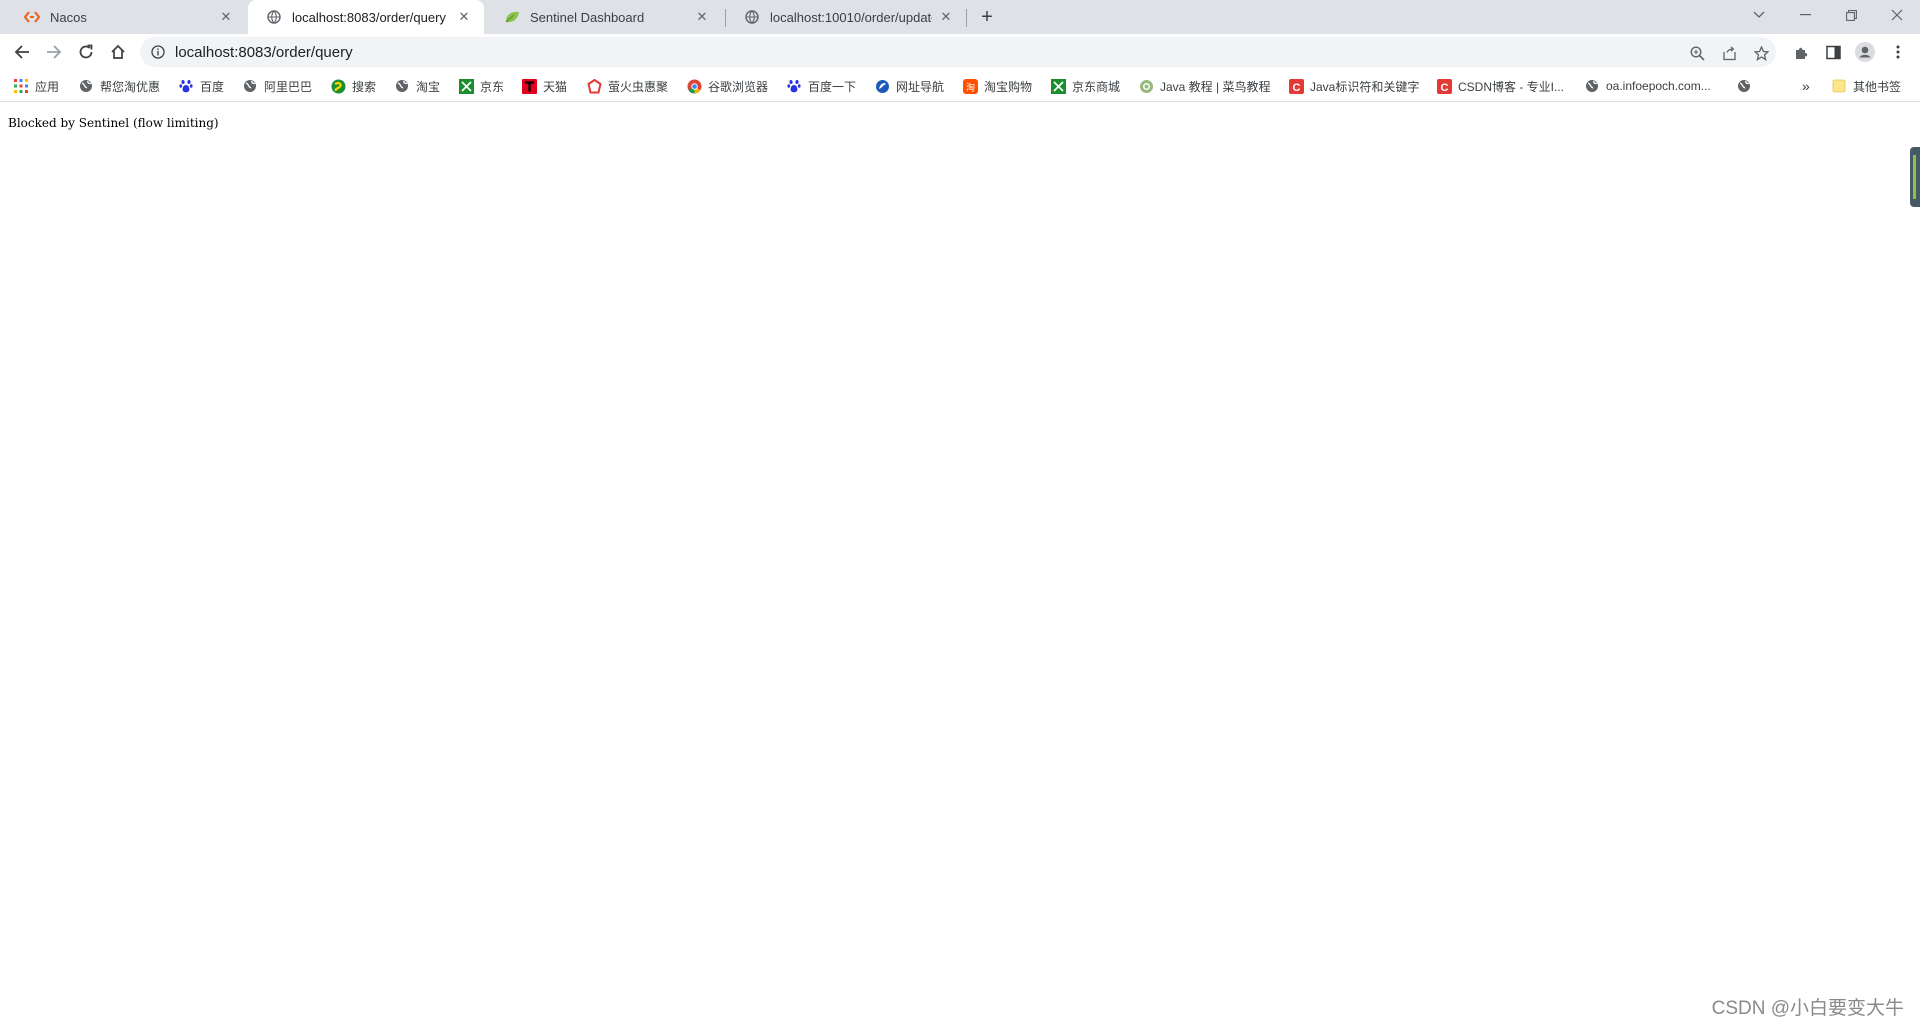 The height and width of the screenshot is (1032, 1920). What do you see at coordinates (1807, 1008) in the screenshot?
I see `csdn-watermark: CSDN @小白要变大牛` at bounding box center [1807, 1008].